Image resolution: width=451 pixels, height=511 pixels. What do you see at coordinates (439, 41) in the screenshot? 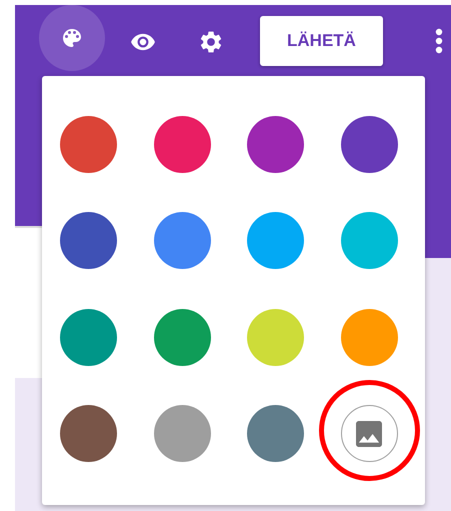
I see `more-options-icon` at bounding box center [439, 41].